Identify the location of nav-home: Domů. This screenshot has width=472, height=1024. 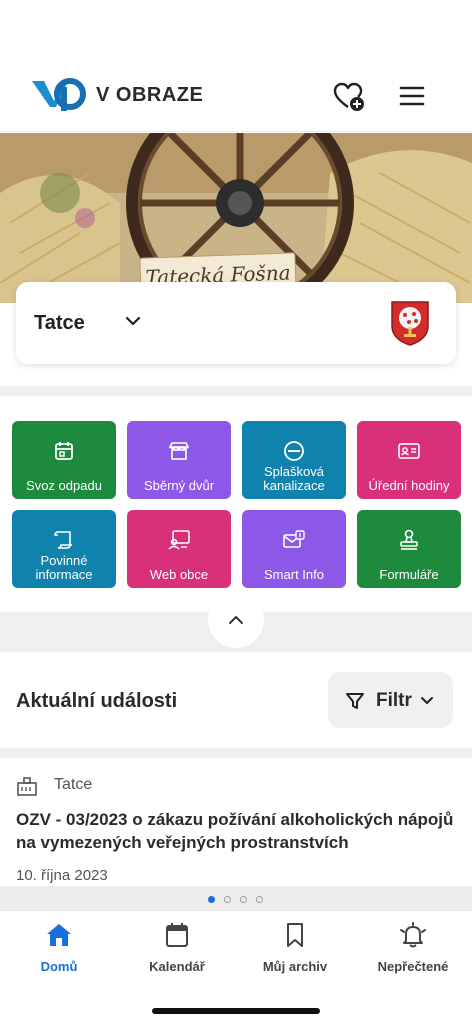
(59, 951).